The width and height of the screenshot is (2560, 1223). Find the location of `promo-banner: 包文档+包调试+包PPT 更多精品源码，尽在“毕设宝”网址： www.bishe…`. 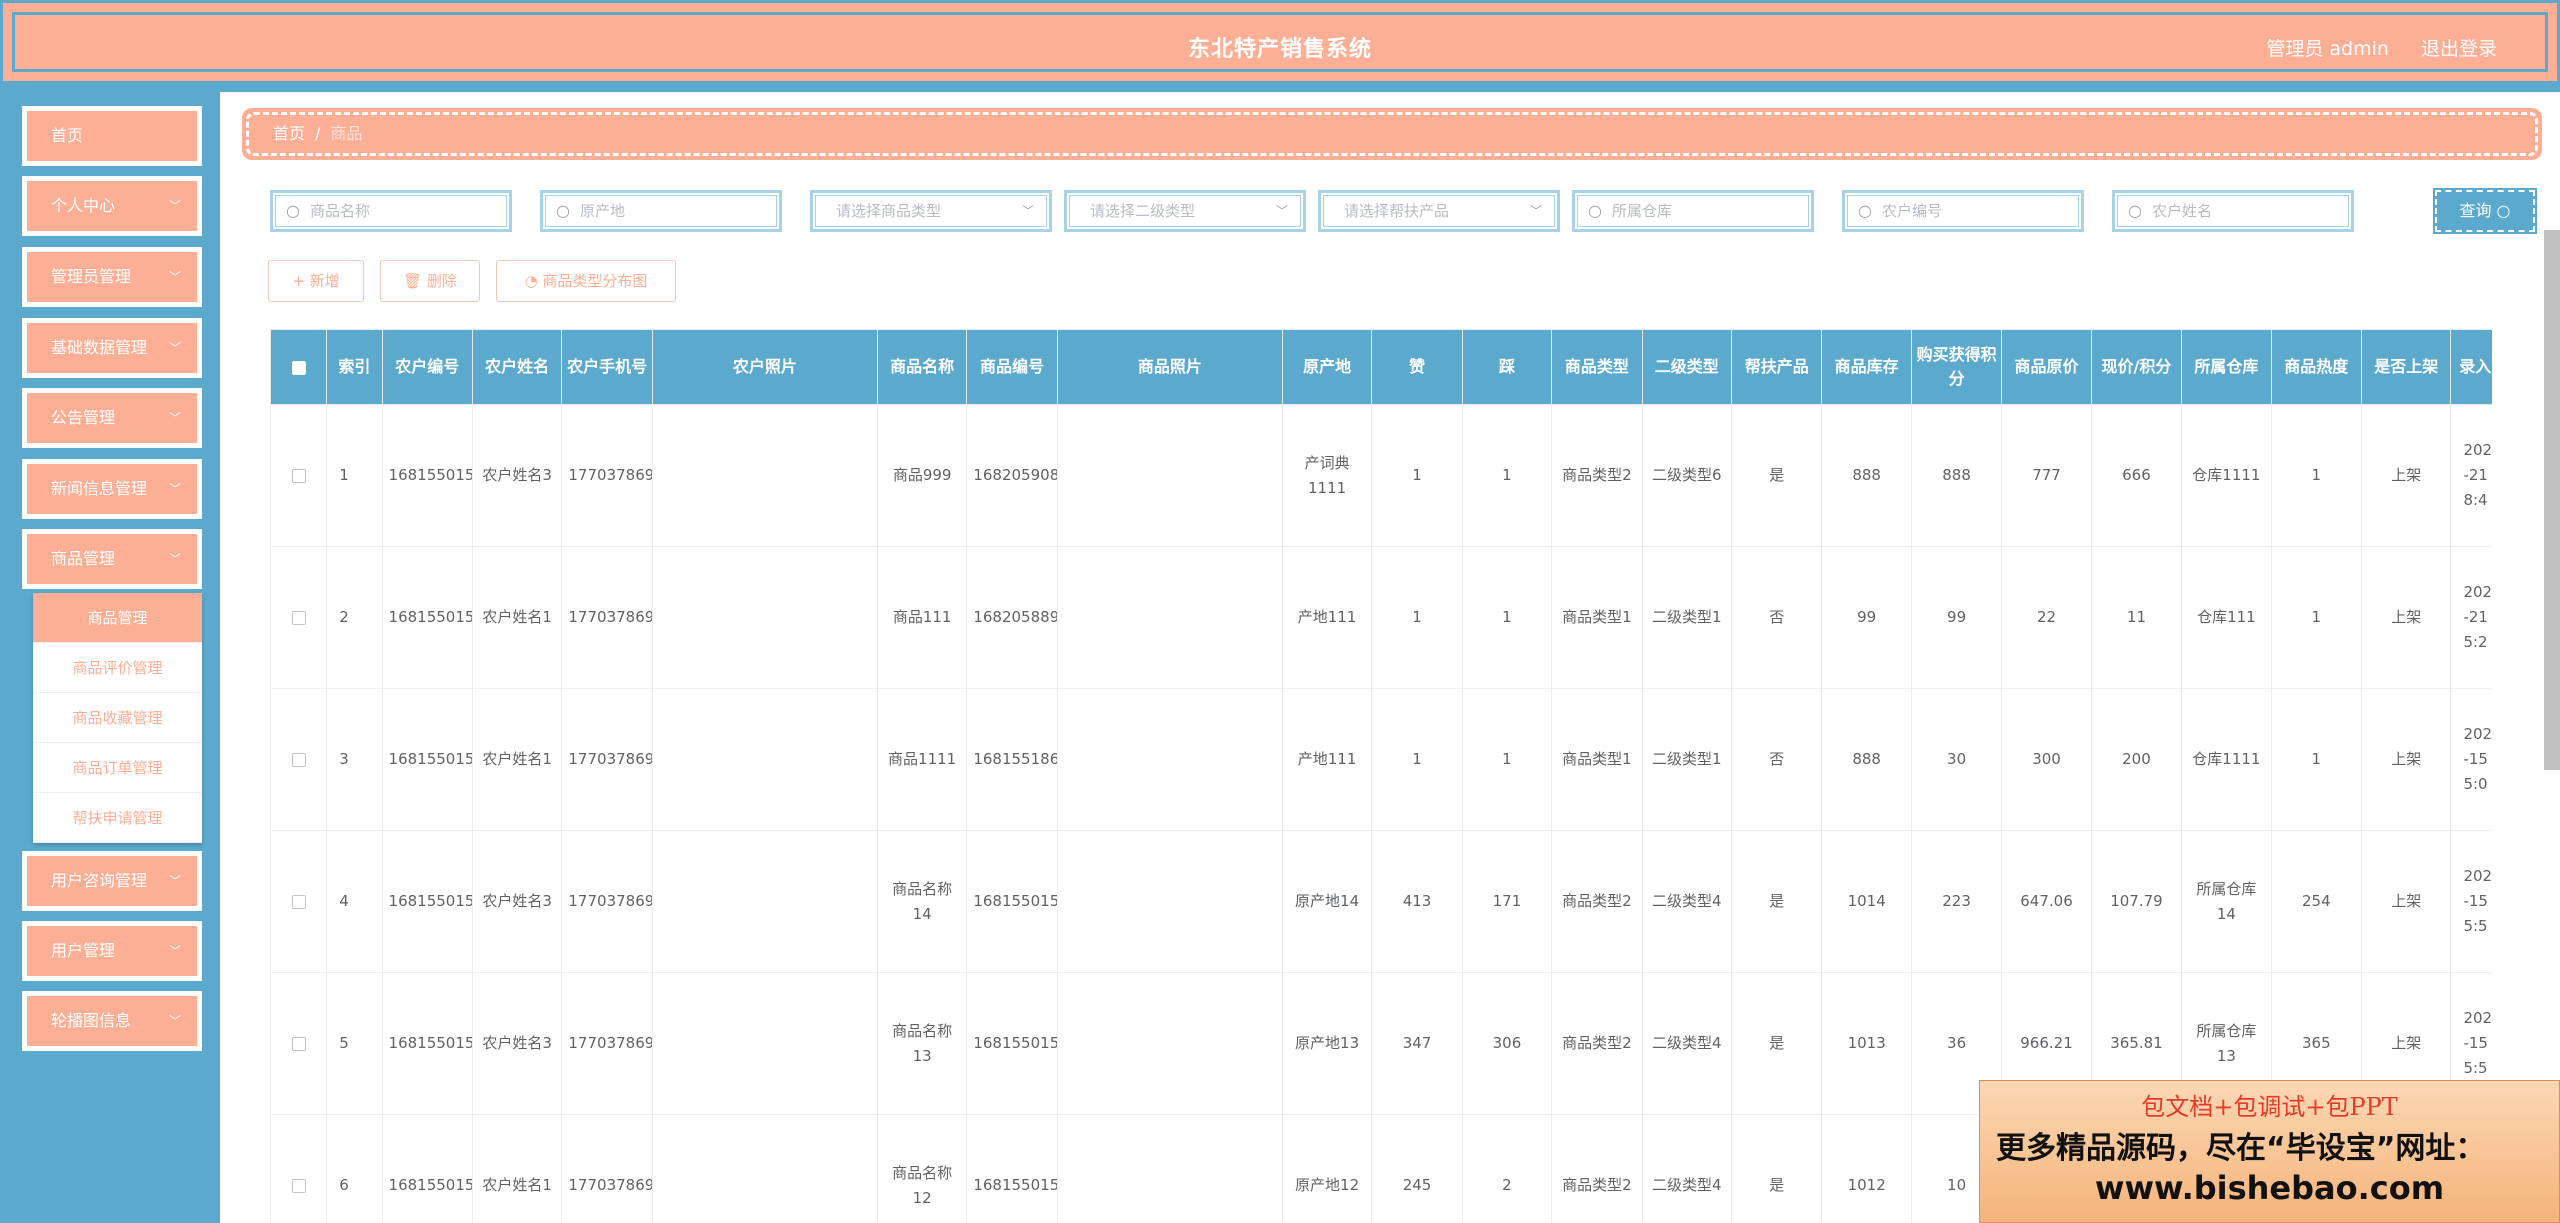

promo-banner: 包文档+包调试+包PPT 更多精品源码，尽在“毕设宝”网址： www.bishe… is located at coordinates (2269, 1151).